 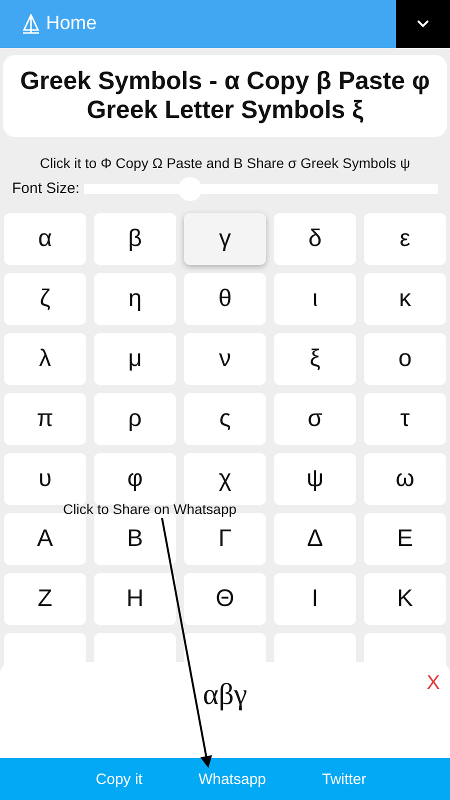 What do you see at coordinates (225, 238) in the screenshot?
I see `symbol-button: γ` at bounding box center [225, 238].